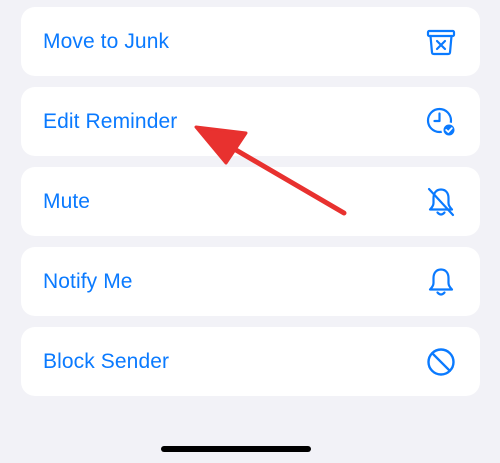 The image size is (500, 463). Describe the element at coordinates (250, 41) in the screenshot. I see `move-to-junk-item: Move to Junk` at that location.